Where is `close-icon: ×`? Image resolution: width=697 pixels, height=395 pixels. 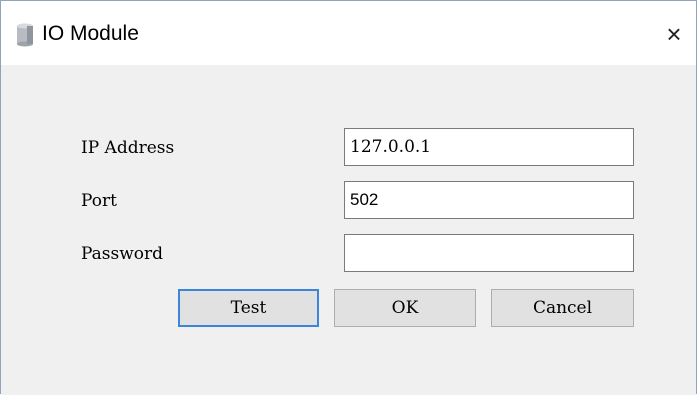
close-icon: × is located at coordinates (674, 34).